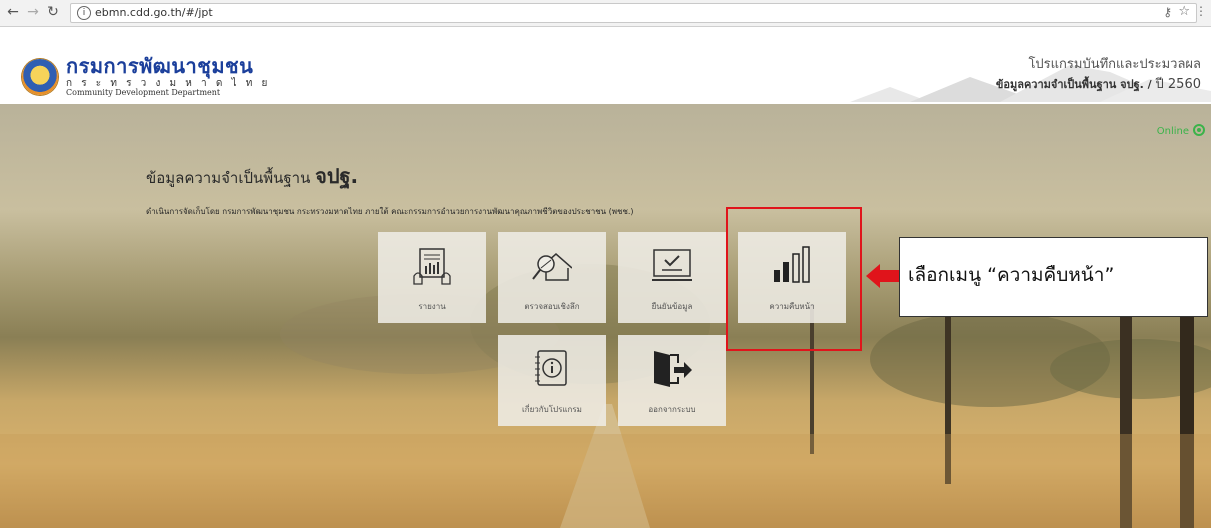 The image size is (1211, 528). Describe the element at coordinates (154, 12) in the screenshot. I see `url-text: ebmn.cdd.go.th/#/jpt` at that location.